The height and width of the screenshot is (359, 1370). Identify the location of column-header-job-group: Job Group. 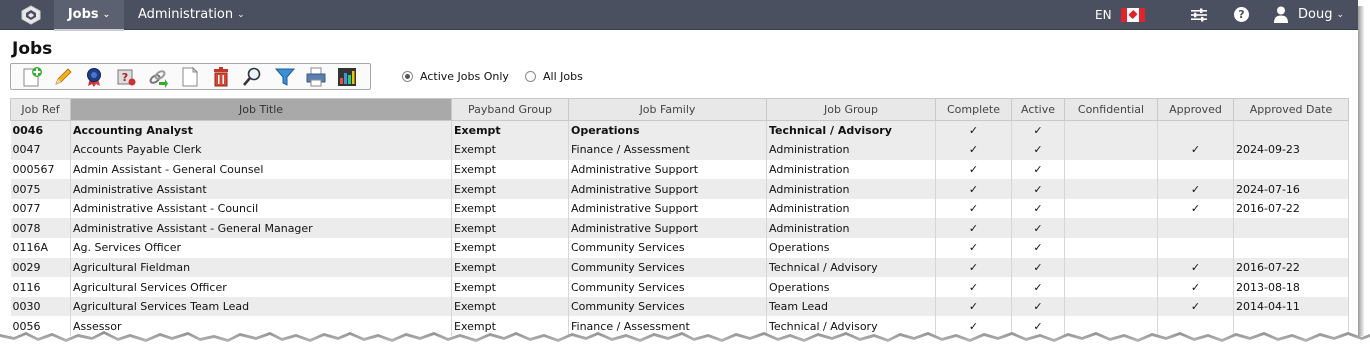
(851, 109).